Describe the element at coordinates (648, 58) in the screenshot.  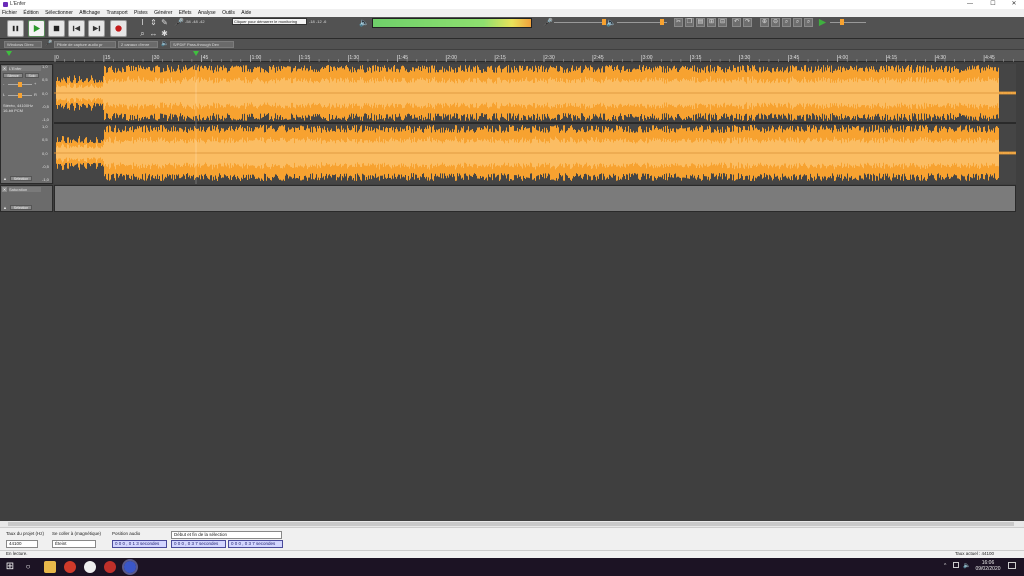
I see `ruler-label: 3:00` at that location.